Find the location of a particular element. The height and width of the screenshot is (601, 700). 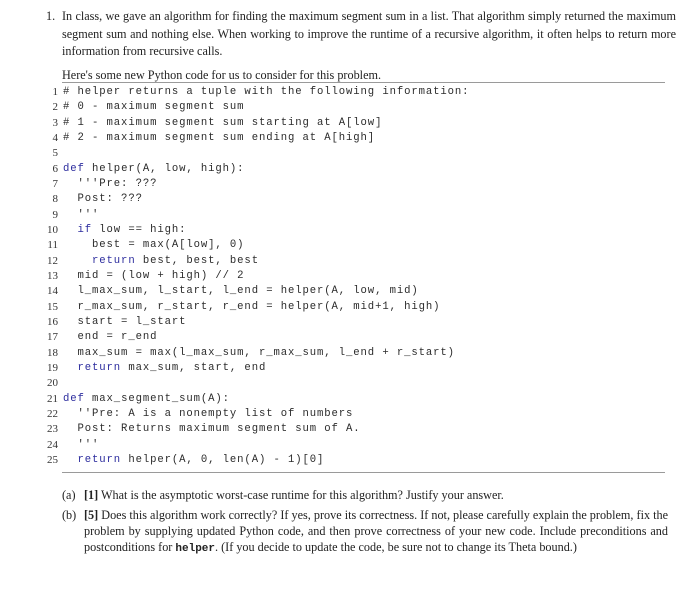

code-line: 25 return helper(A, 0, len(A) - 1)[0] is located at coordinates (354, 460).